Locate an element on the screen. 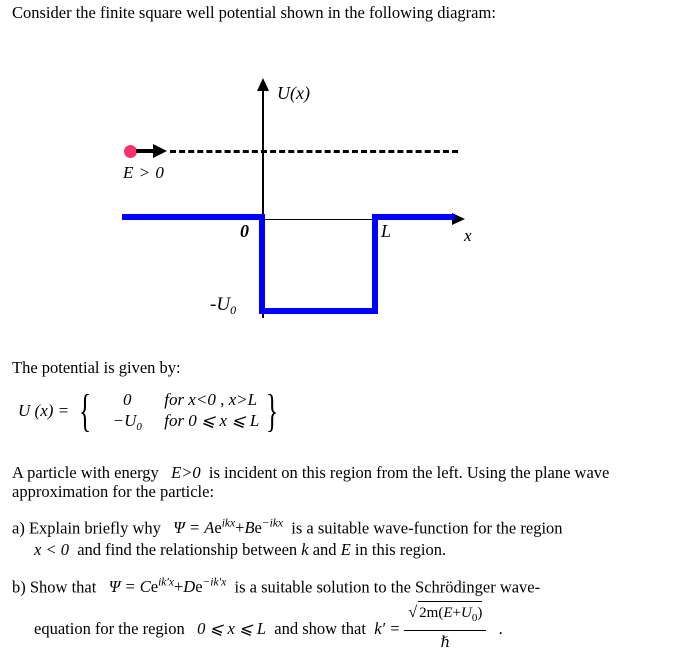  exponent-2: −ikx is located at coordinates (272, 524).